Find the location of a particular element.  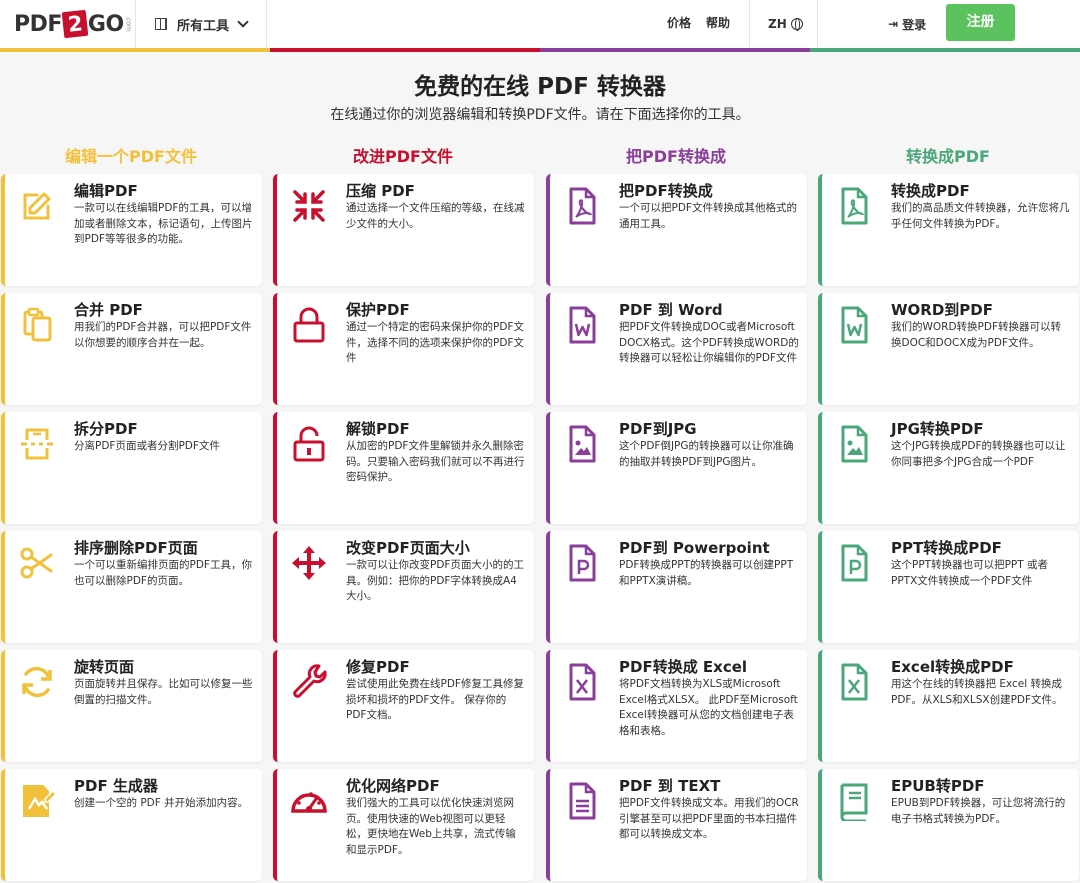

logo-text-go: GO is located at coordinates (105, 24).